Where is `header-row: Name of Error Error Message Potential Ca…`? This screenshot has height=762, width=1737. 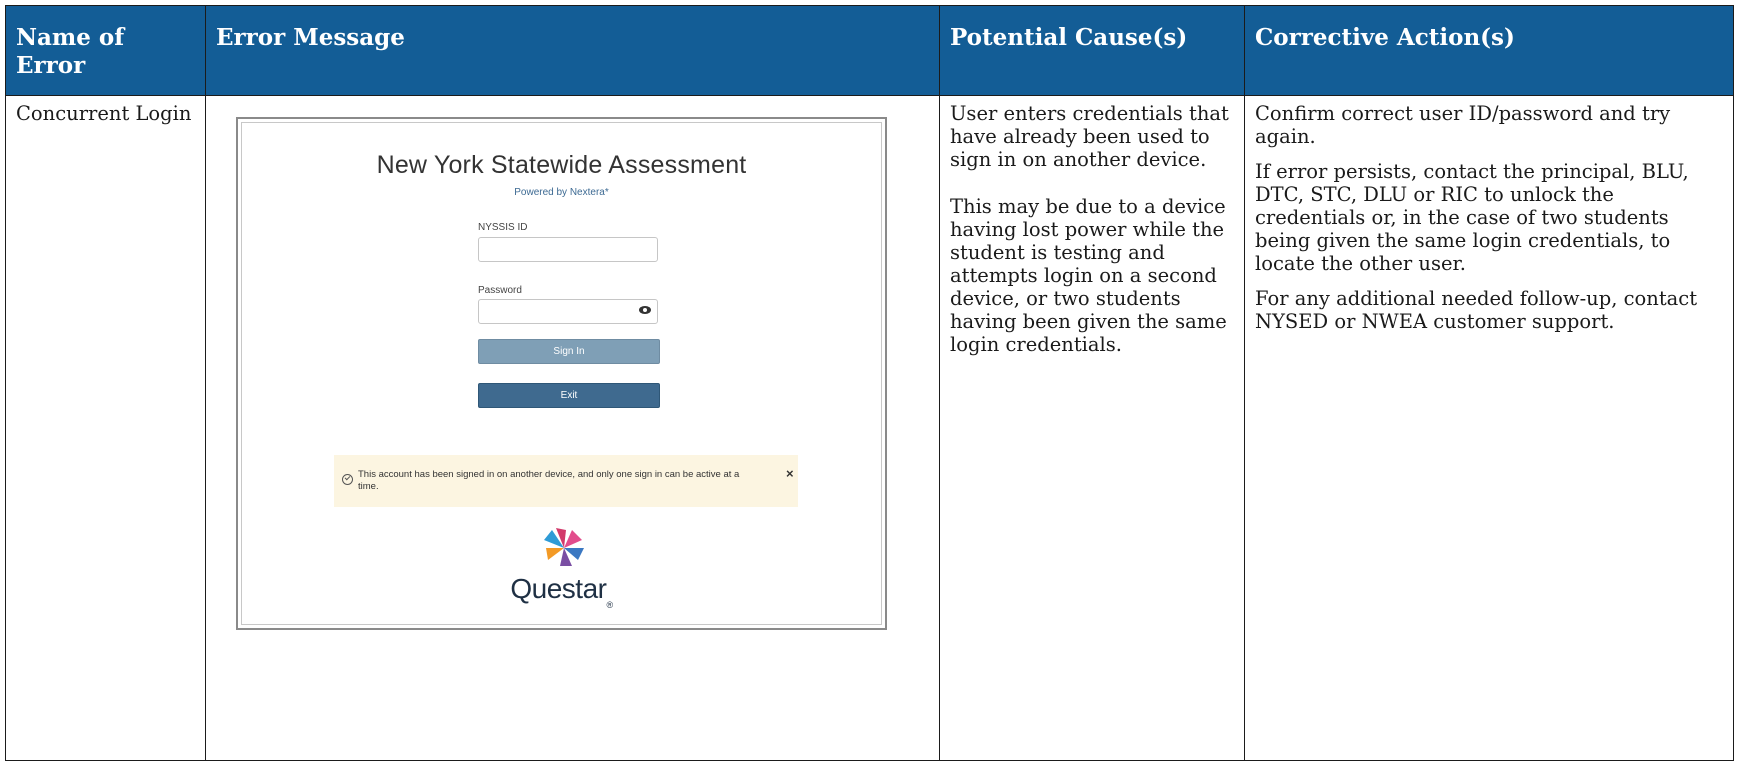
header-row: Name of Error Error Message Potential Ca… is located at coordinates (869, 50).